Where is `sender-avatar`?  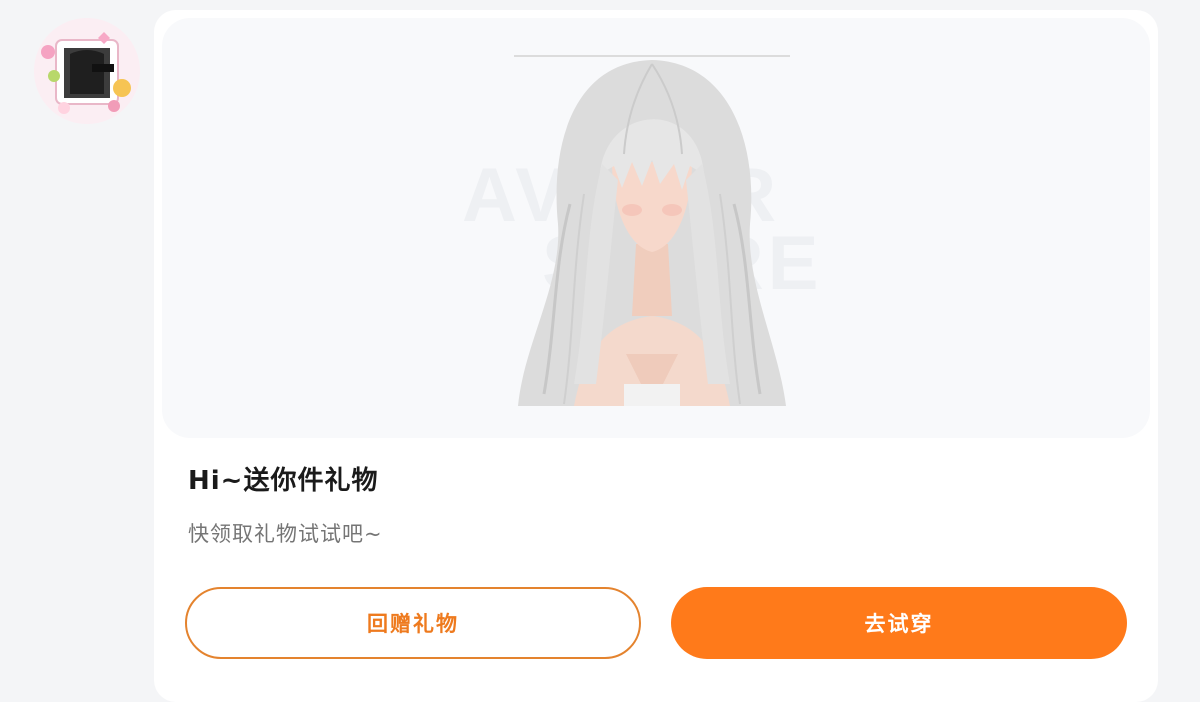 sender-avatar is located at coordinates (87, 71).